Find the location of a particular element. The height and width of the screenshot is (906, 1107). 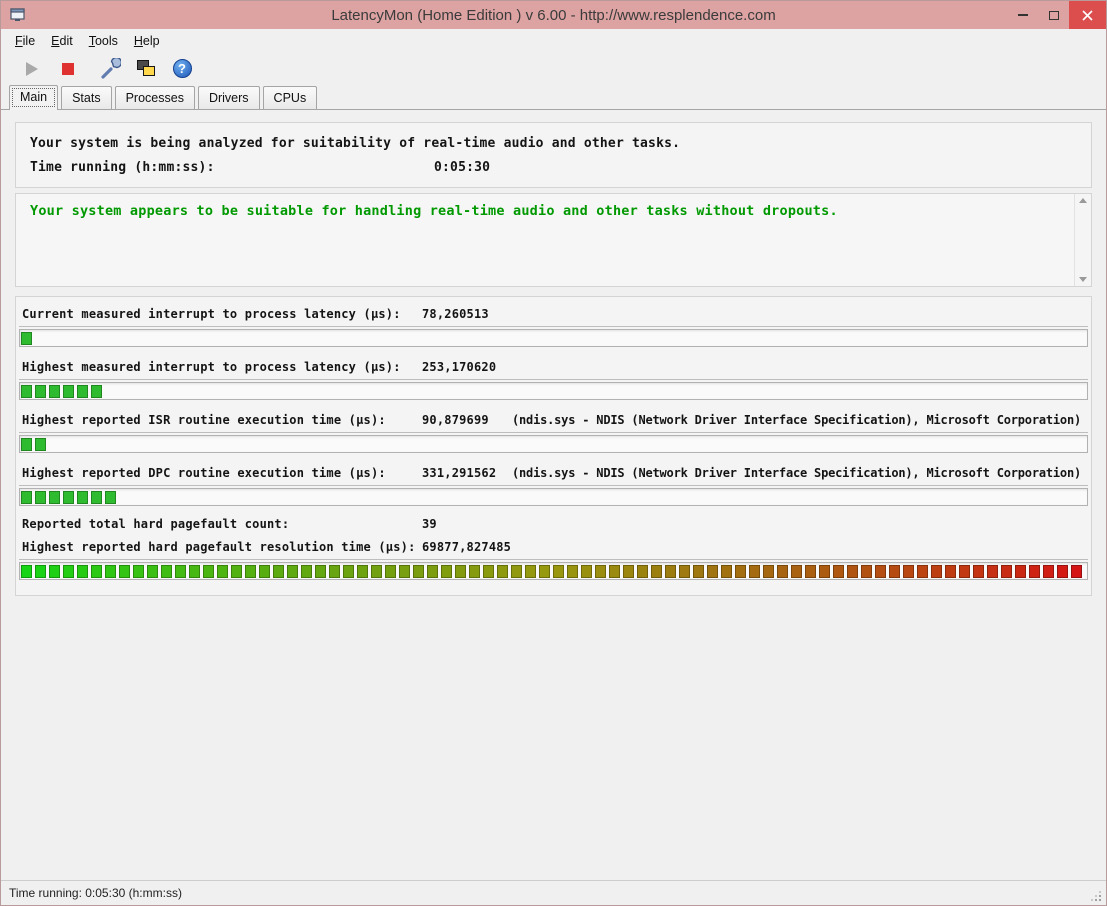

stop-icon is located at coordinates (68, 68).